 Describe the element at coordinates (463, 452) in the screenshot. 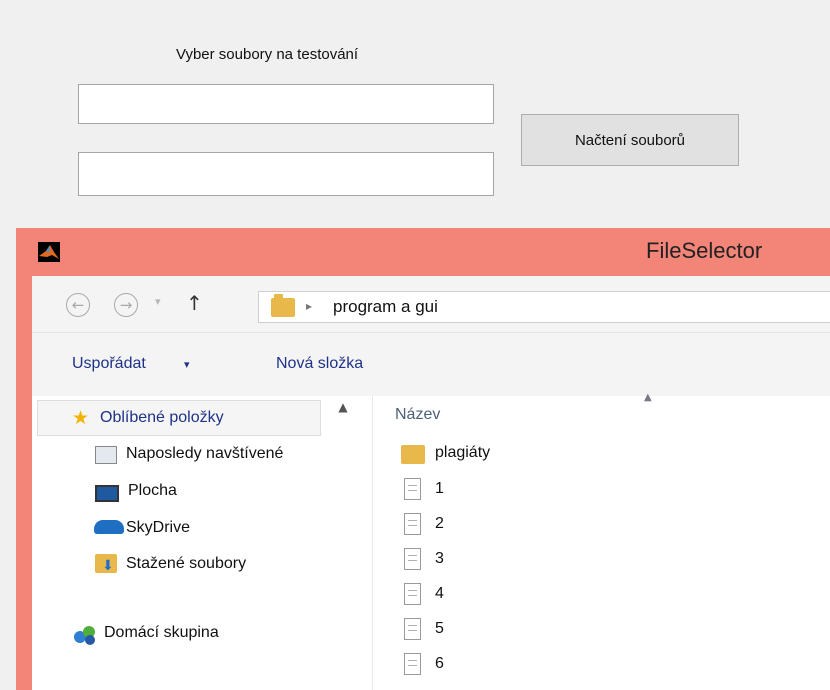

I see `file-name: plagiáty` at that location.